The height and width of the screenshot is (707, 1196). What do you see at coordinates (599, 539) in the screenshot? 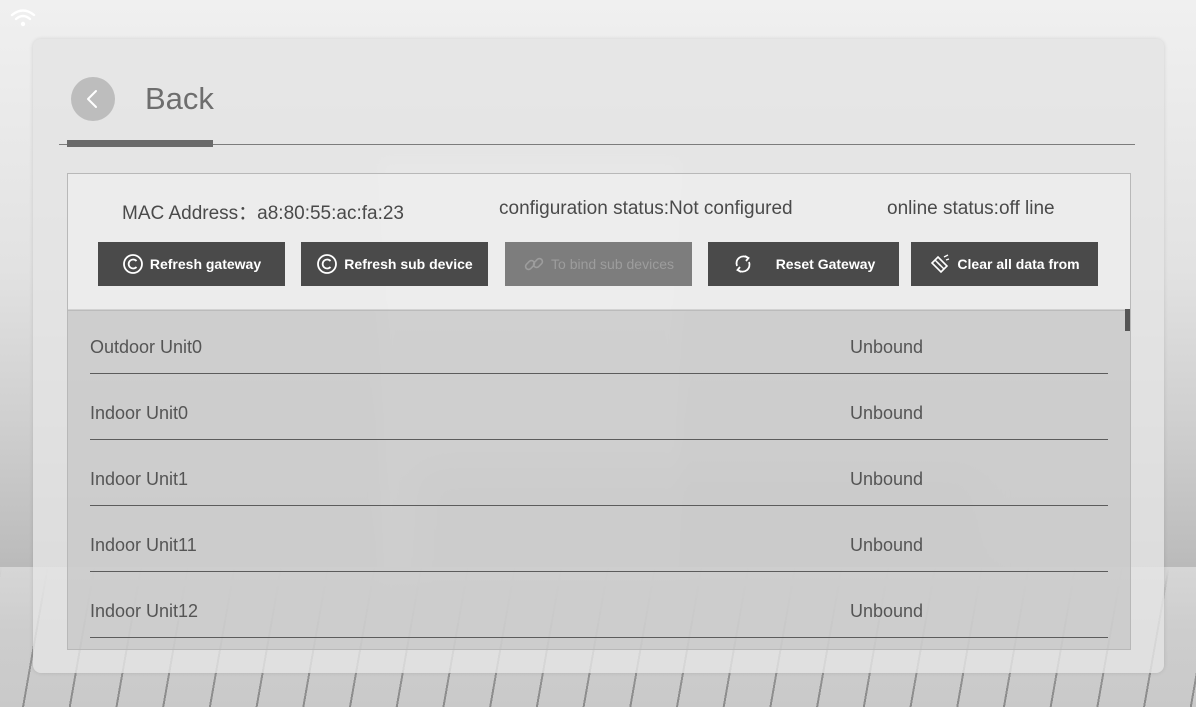
I see `list-item: Indoor Unit11 Unbound` at bounding box center [599, 539].